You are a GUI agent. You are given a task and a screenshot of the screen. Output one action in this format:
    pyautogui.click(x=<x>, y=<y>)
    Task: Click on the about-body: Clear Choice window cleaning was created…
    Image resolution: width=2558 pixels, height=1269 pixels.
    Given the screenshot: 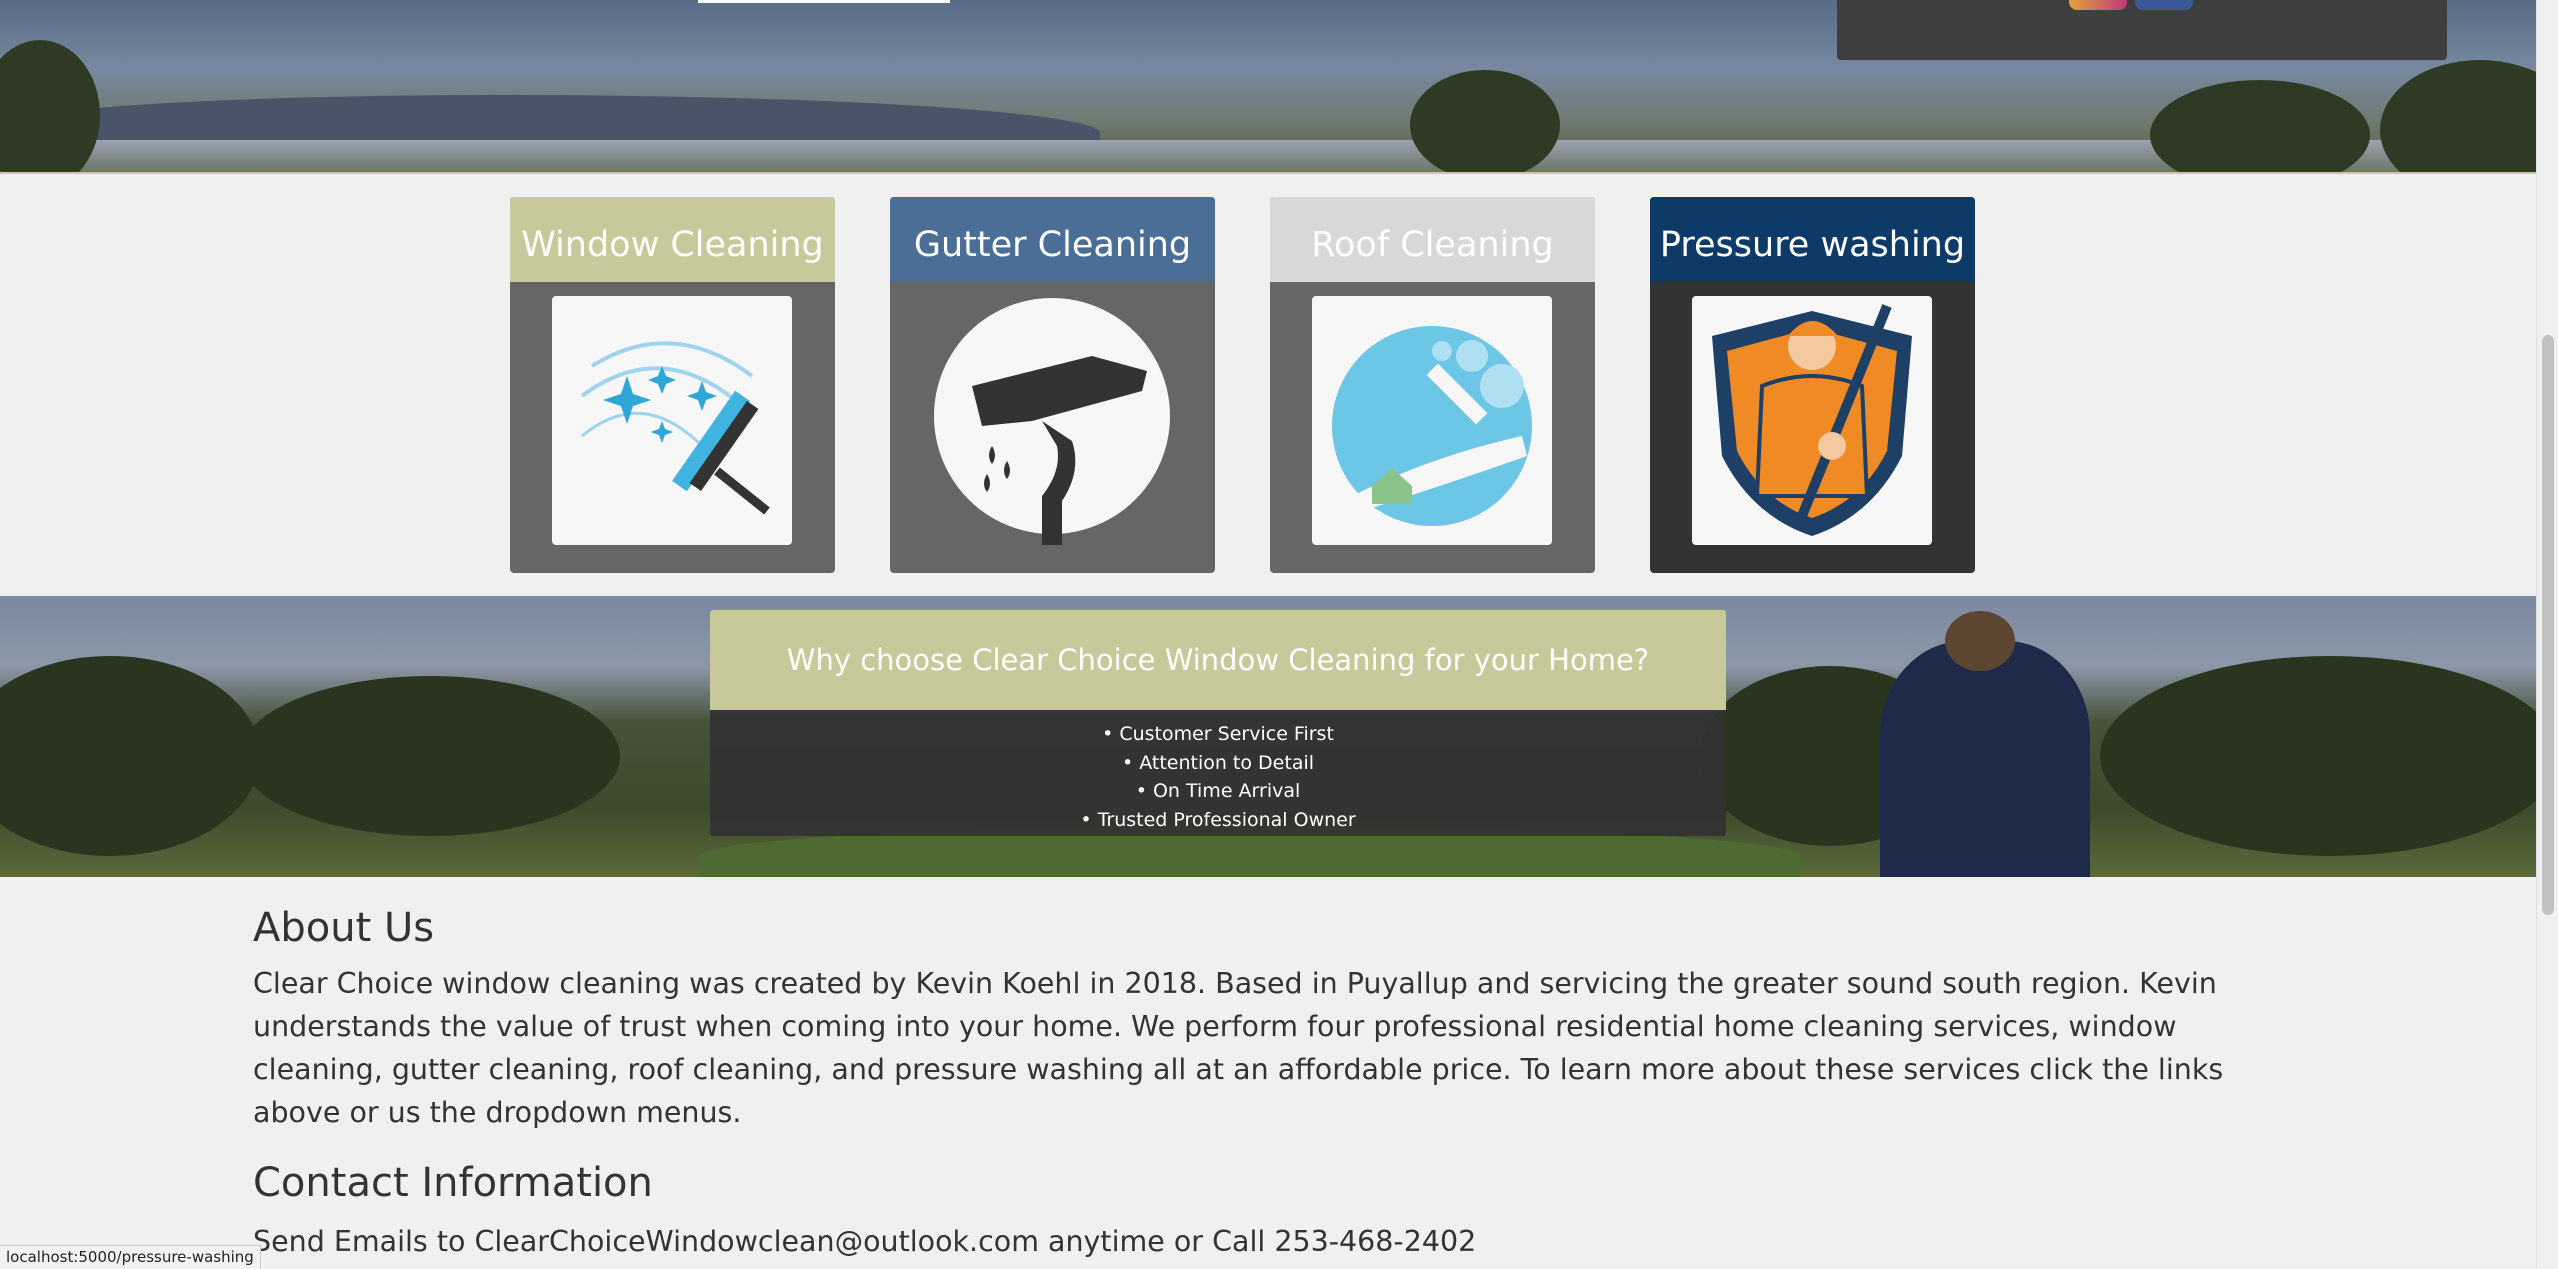 What is the action you would take?
    pyautogui.click(x=1238, y=1048)
    